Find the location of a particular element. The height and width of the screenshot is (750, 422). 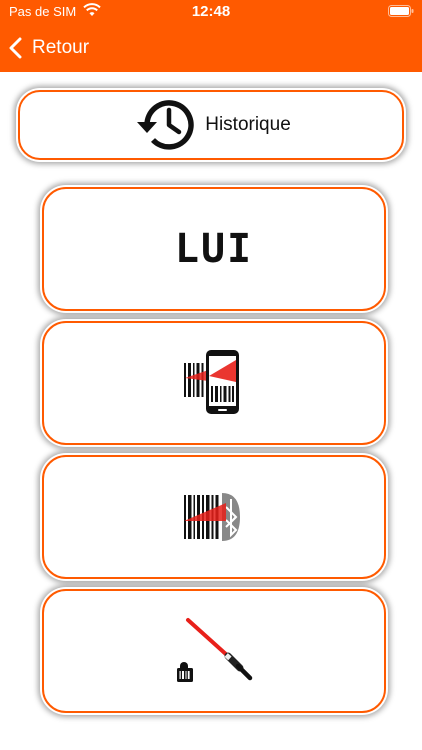

phone-scan-button is located at coordinates (214, 383).